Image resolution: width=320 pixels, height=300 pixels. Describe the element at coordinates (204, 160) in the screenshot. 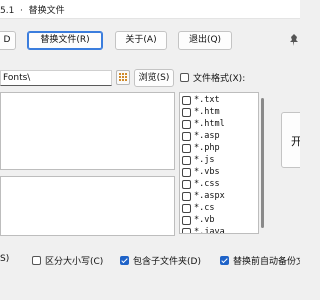

I see `extension-label: *.js` at that location.